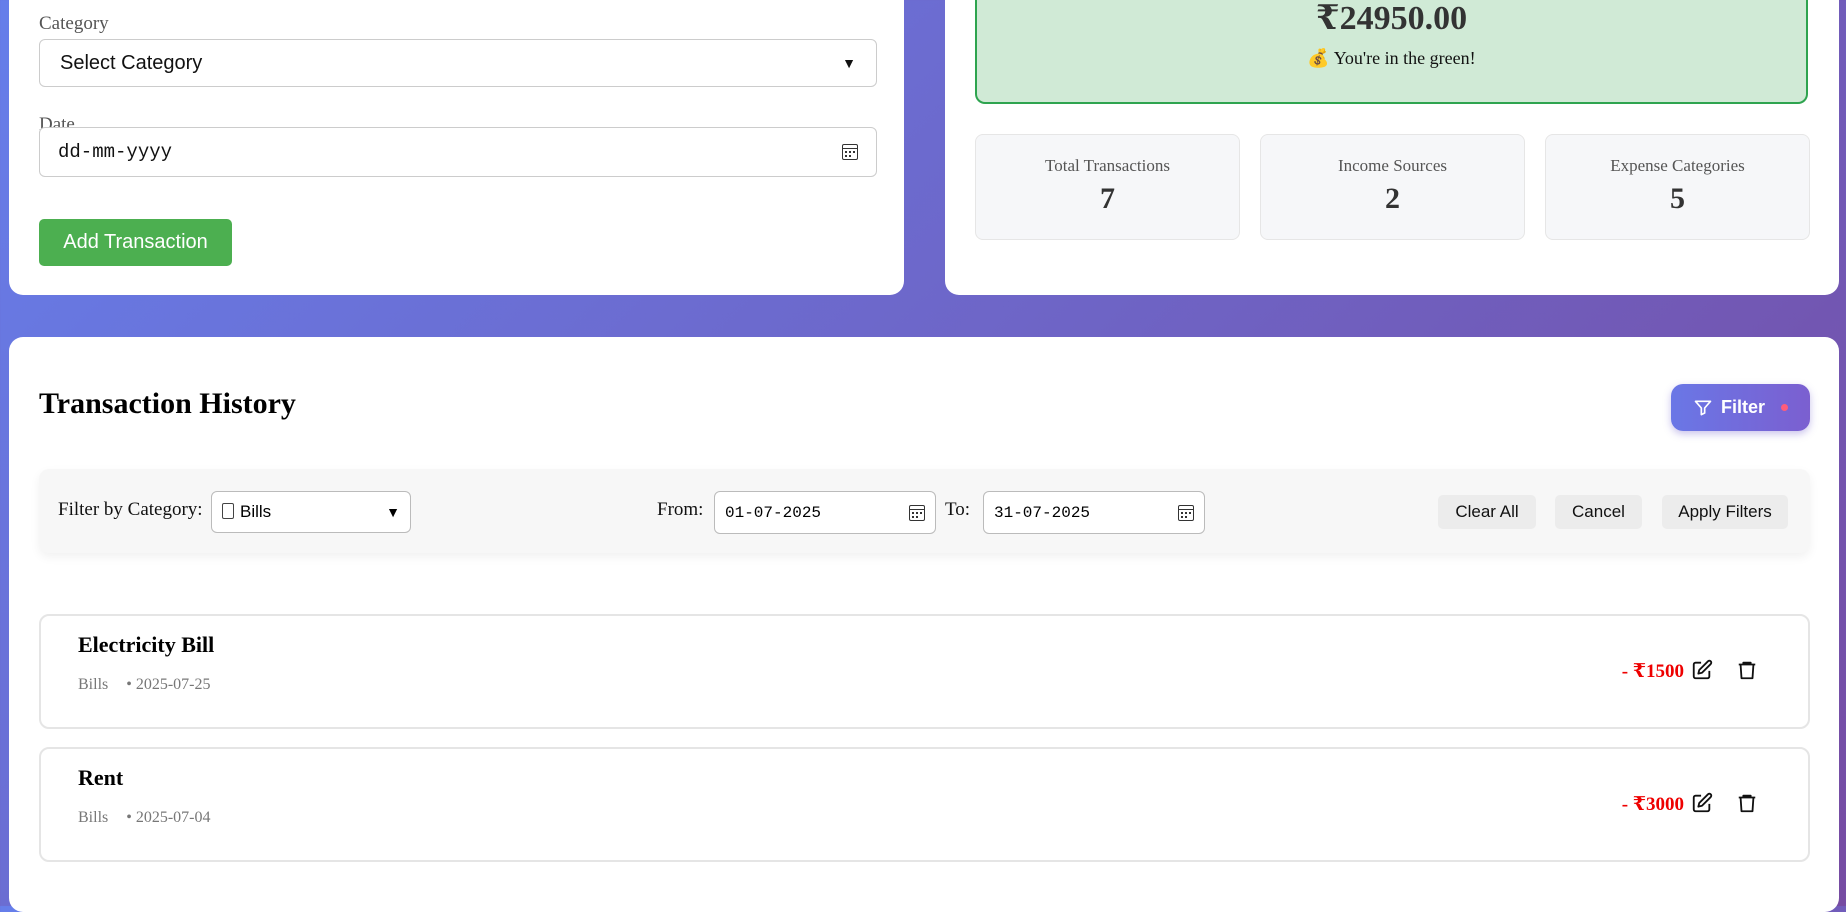 This screenshot has width=1846, height=912. Describe the element at coordinates (311, 512) in the screenshot. I see `filter-category-select: Bills ▼` at that location.